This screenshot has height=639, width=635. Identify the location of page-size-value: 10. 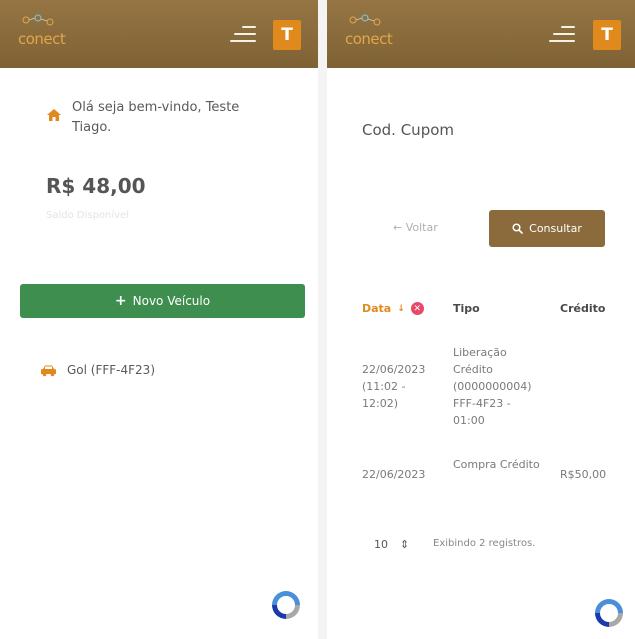
(381, 544).